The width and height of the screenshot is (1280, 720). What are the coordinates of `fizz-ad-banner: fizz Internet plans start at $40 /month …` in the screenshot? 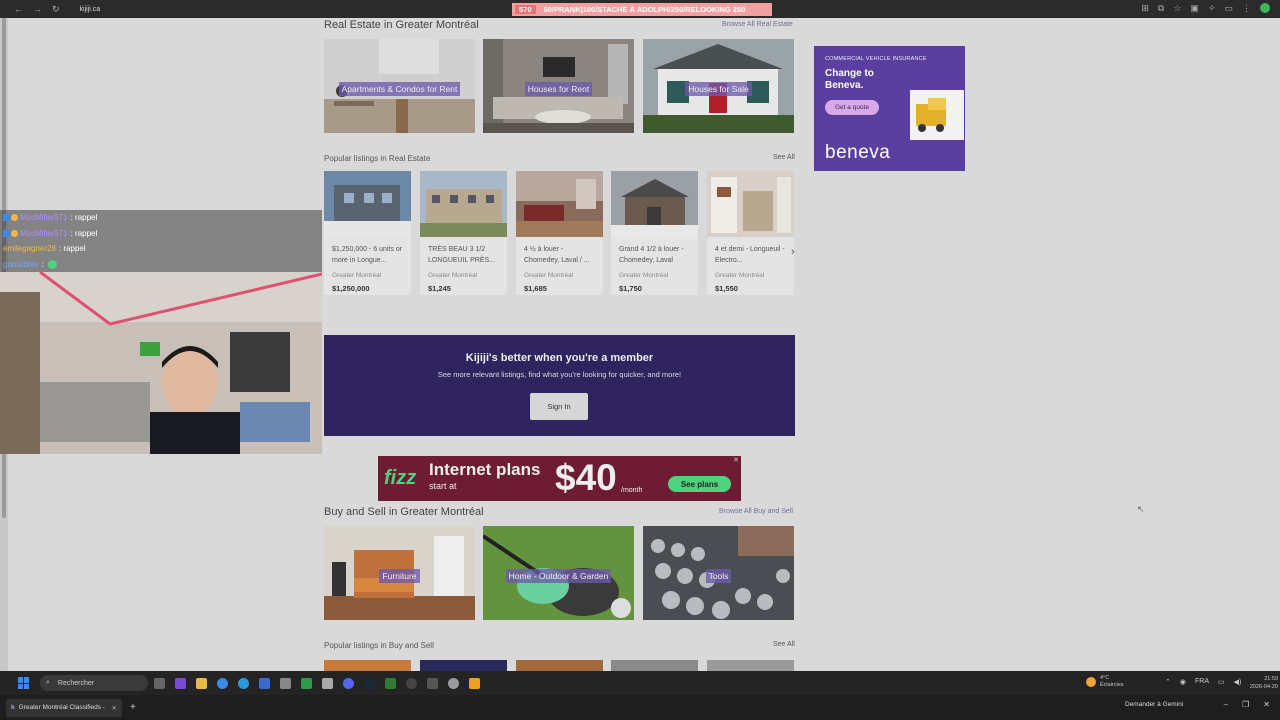 It's located at (559, 478).